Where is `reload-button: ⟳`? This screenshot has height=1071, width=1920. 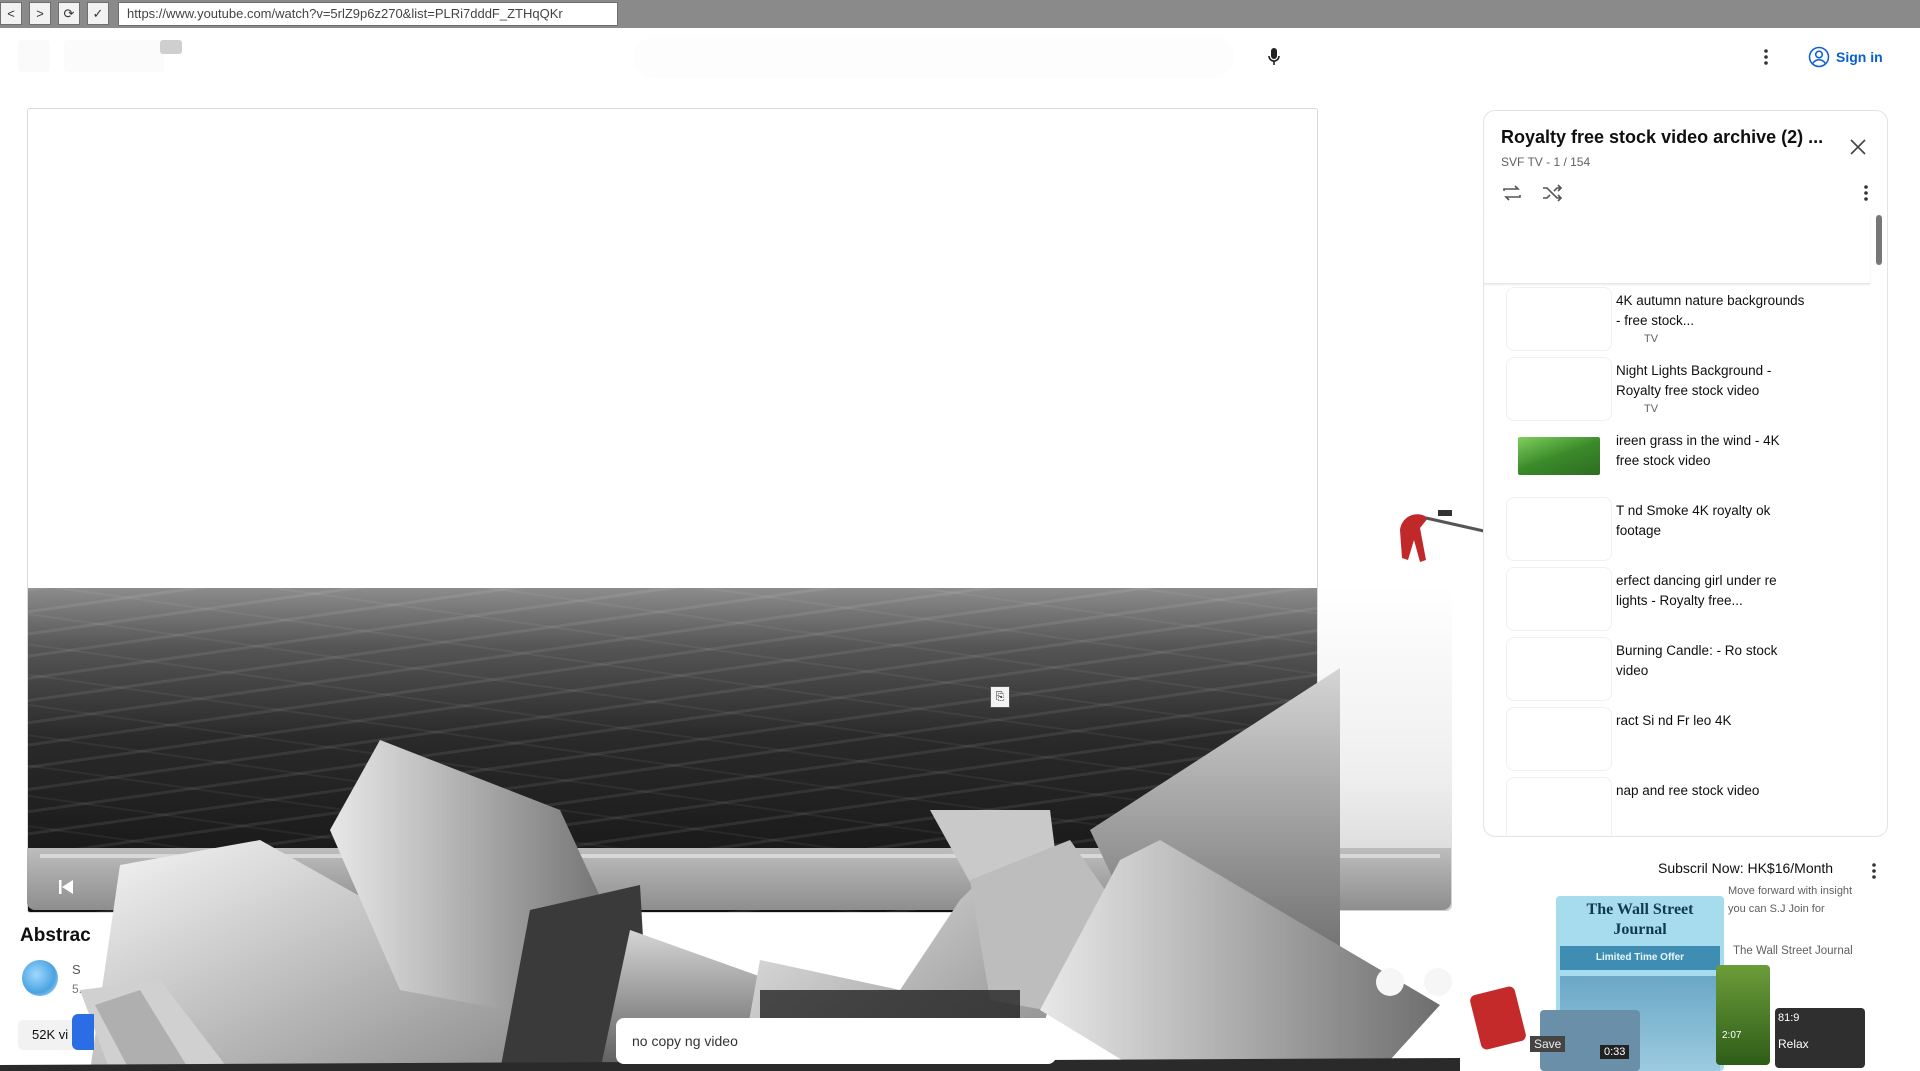 reload-button: ⟳ is located at coordinates (69, 13).